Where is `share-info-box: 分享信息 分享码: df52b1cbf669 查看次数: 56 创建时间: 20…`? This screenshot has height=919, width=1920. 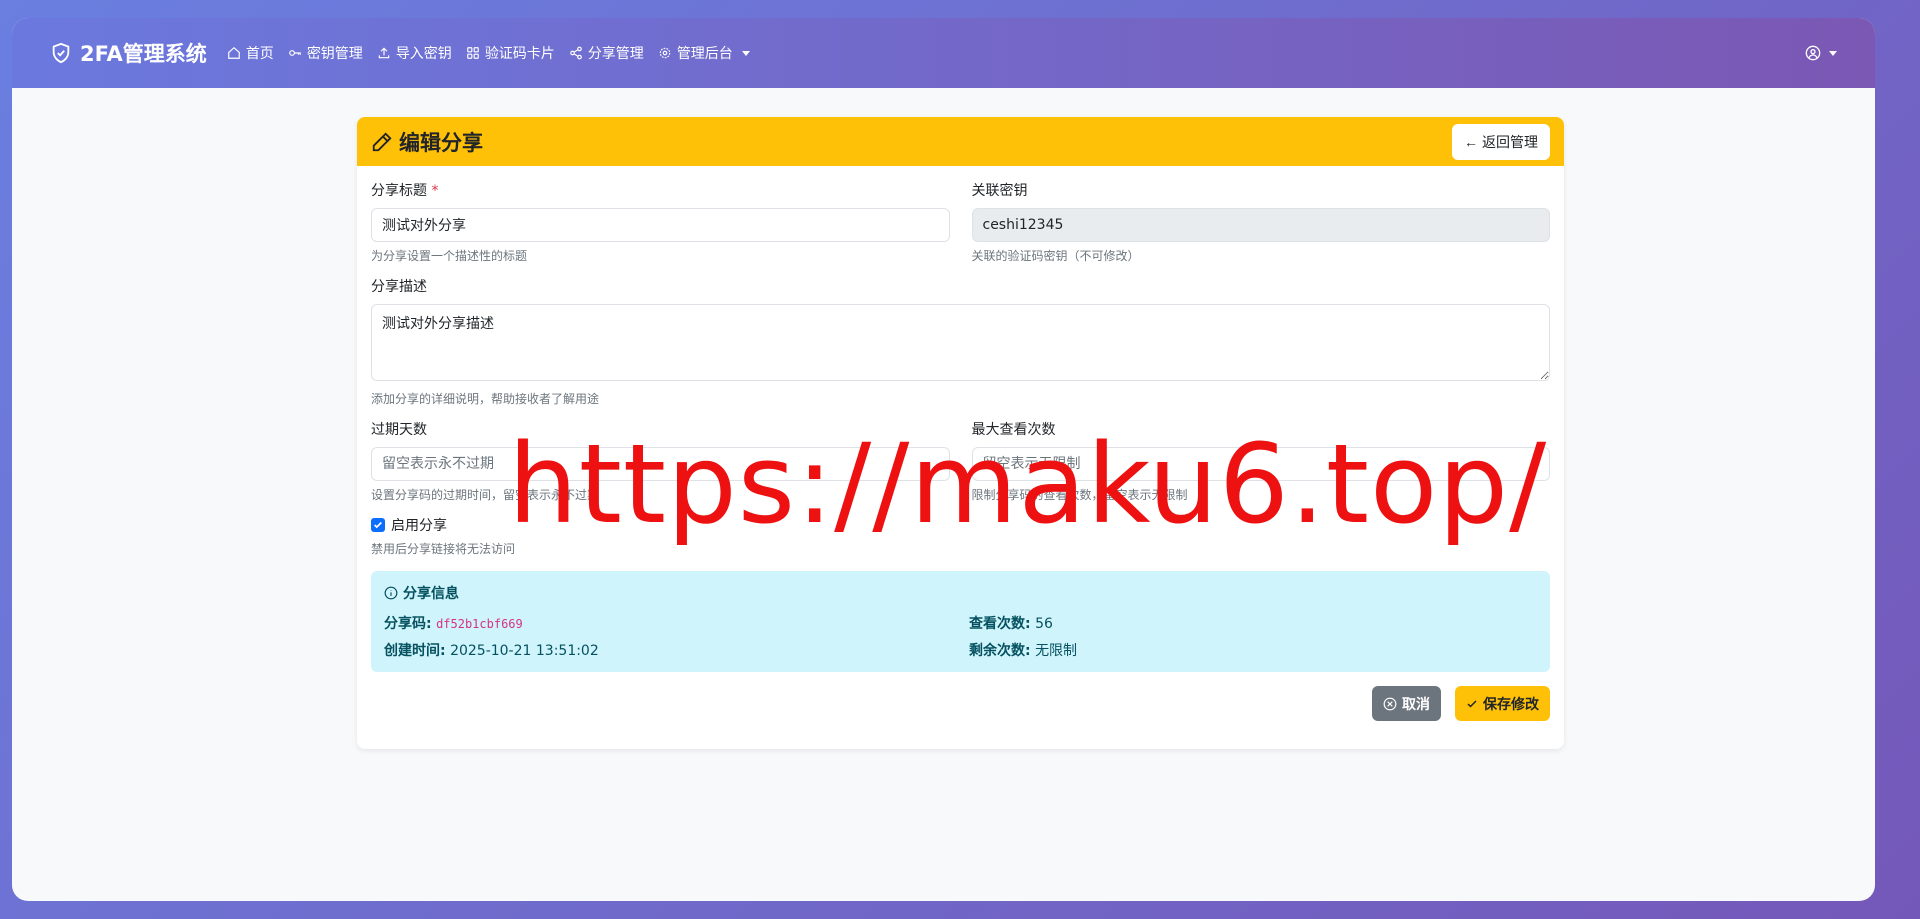
share-info-box: 分享信息 分享码: df52b1cbf669 查看次数: 56 创建时间: 20… is located at coordinates (960, 621).